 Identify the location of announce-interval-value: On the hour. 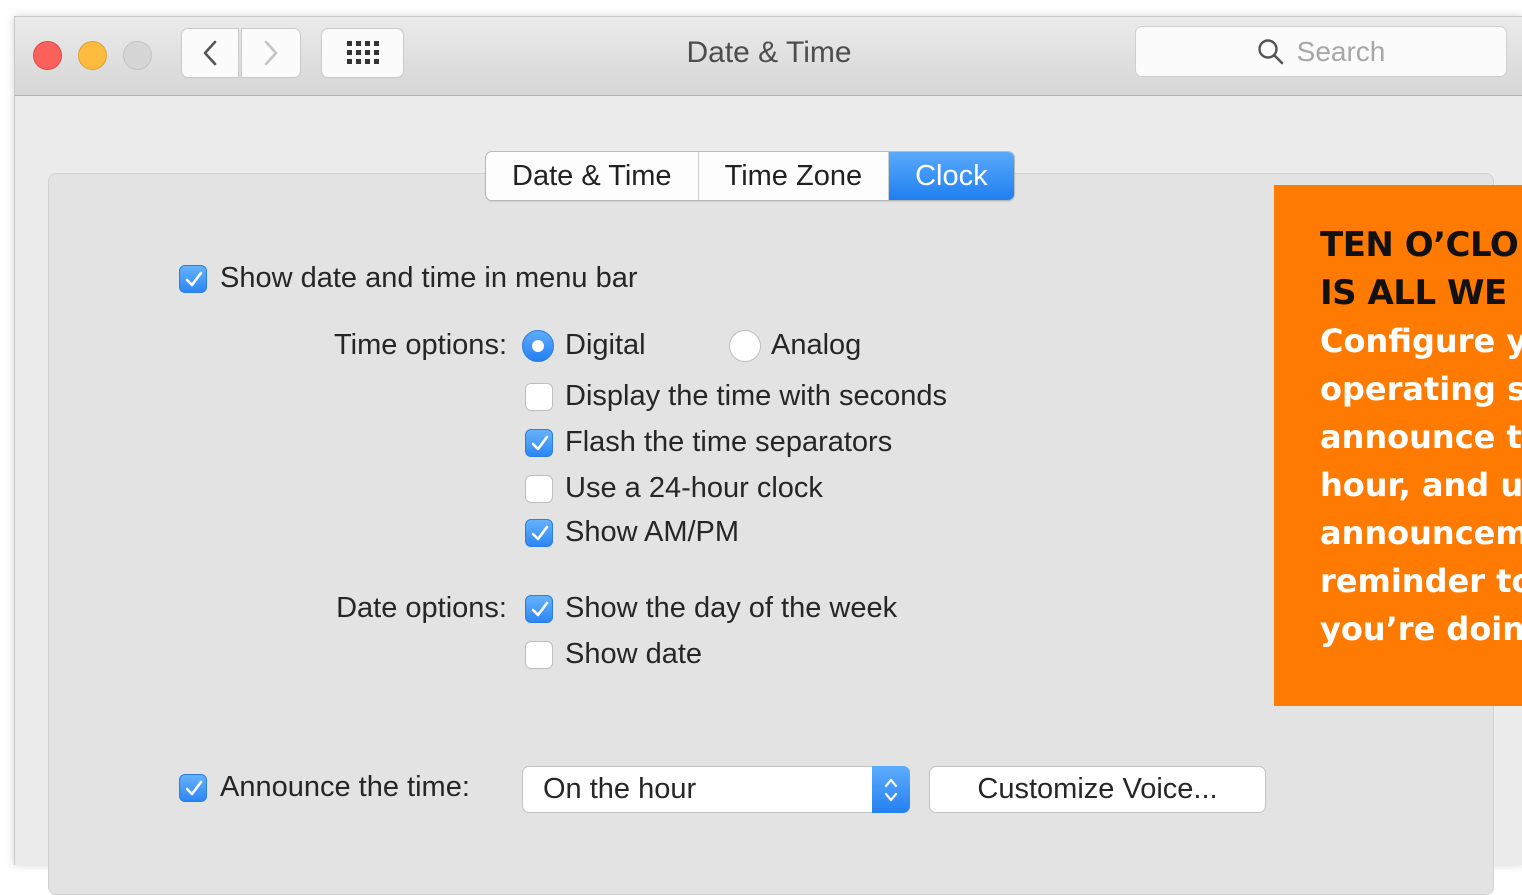
(620, 789).